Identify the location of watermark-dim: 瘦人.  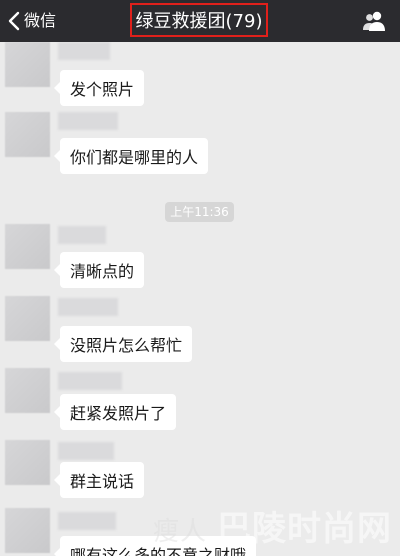
(179, 532).